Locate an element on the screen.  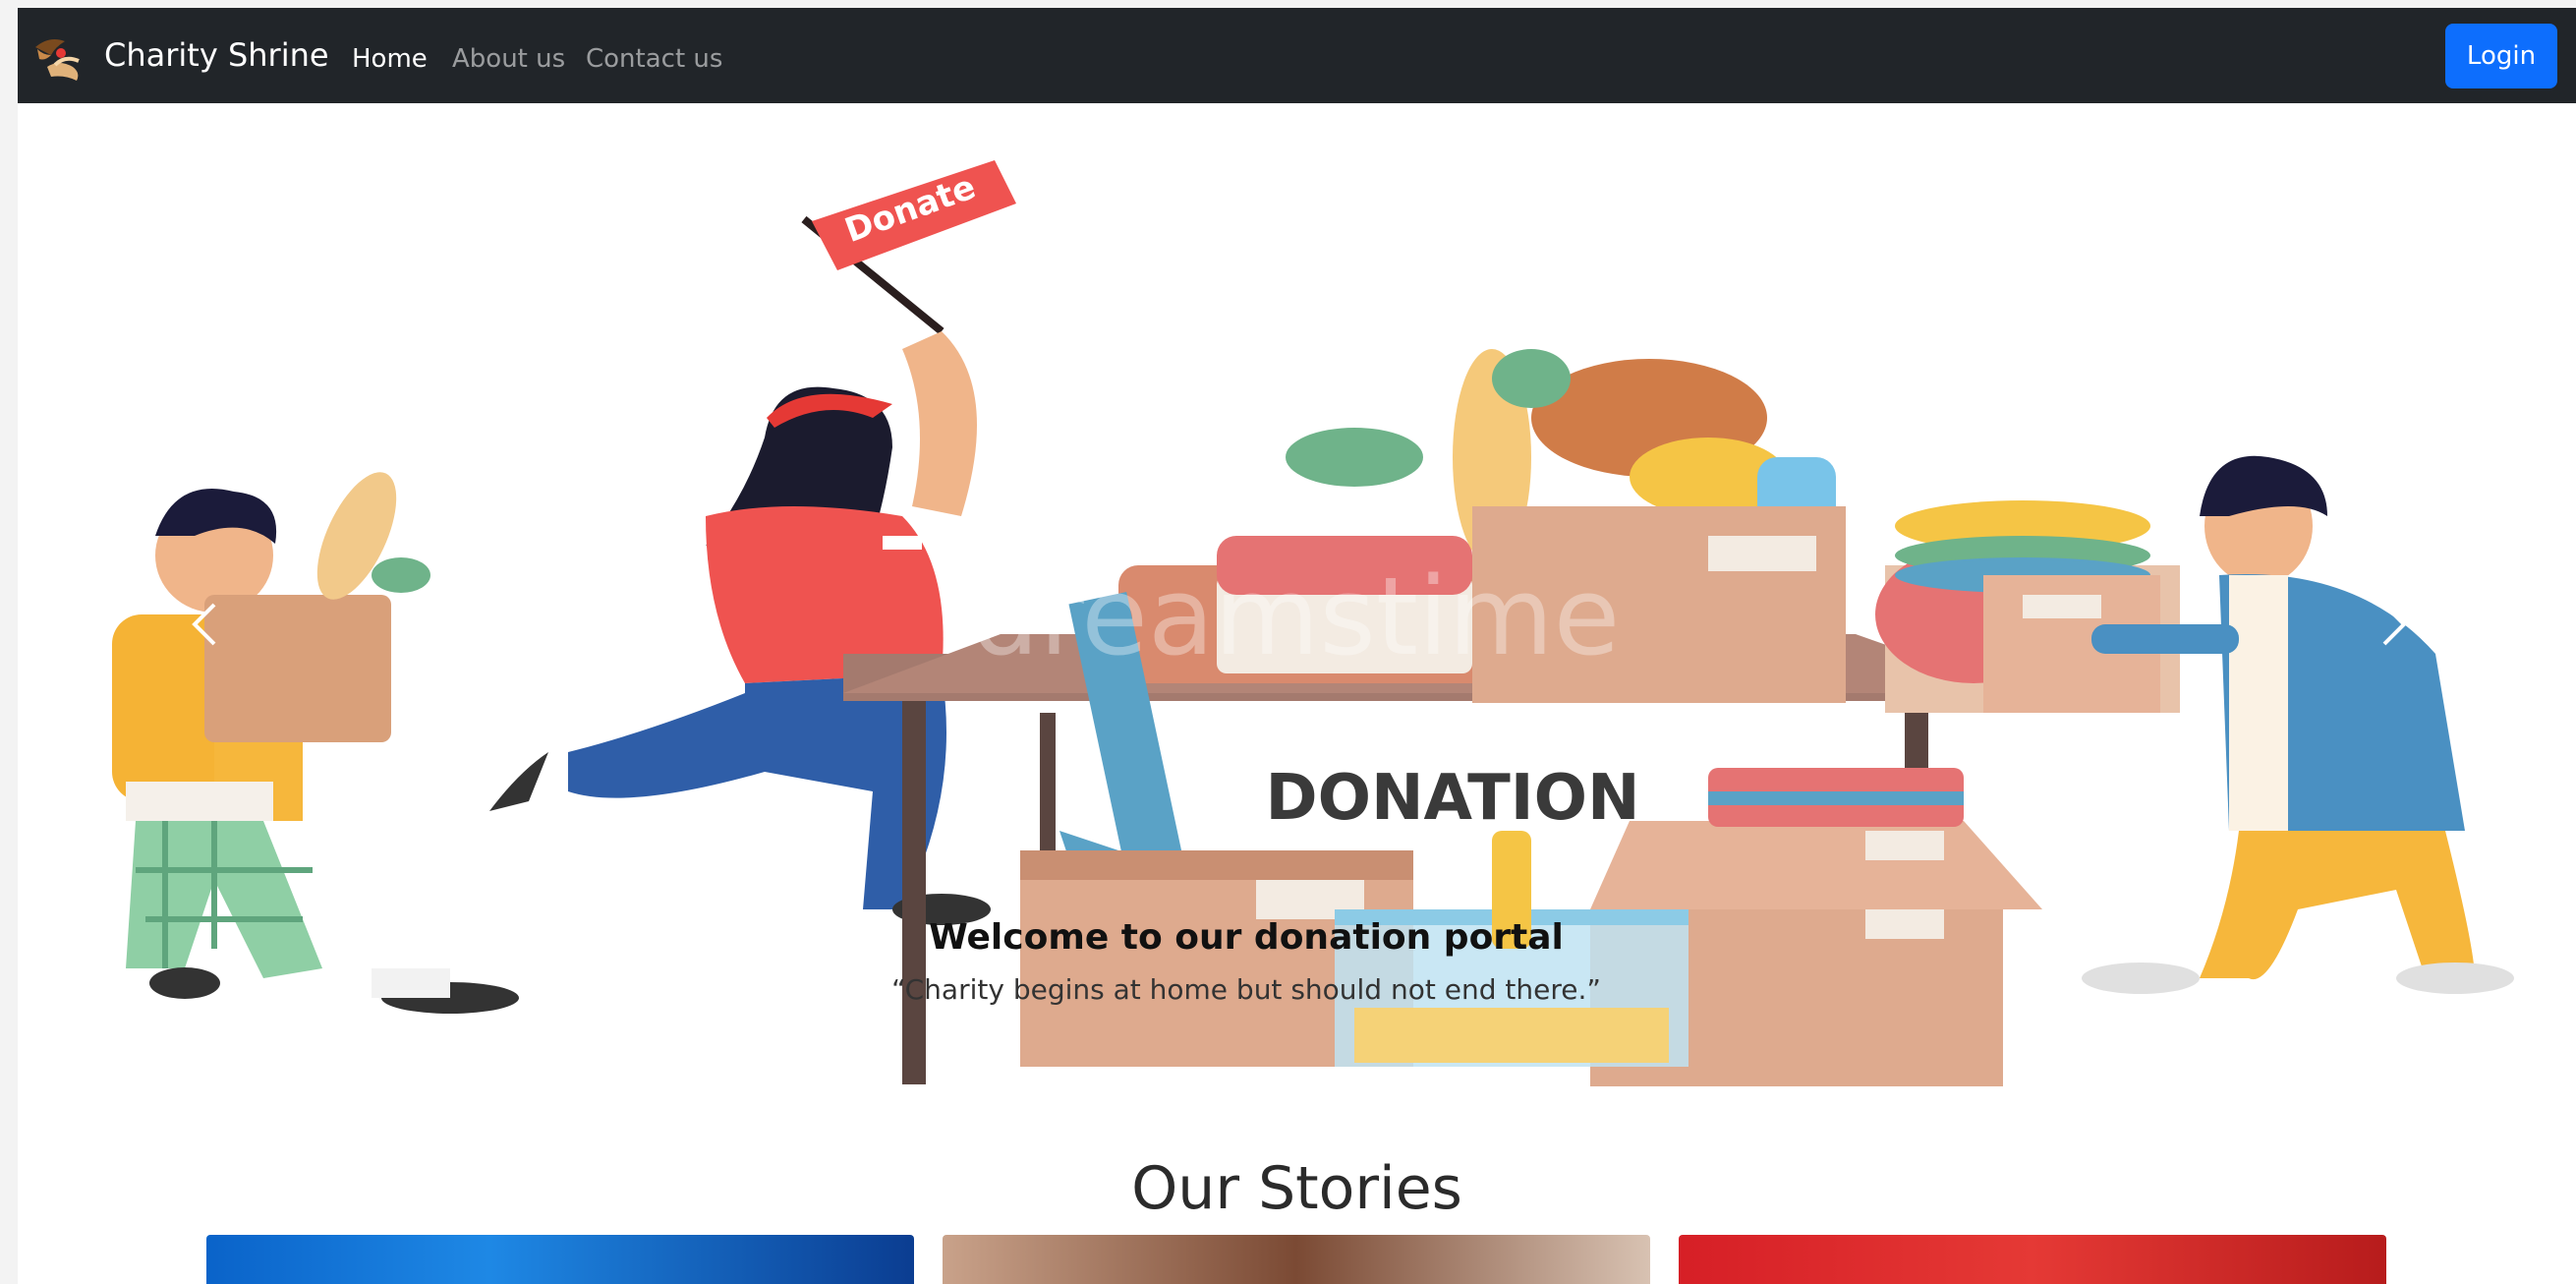
clothes-box is located at coordinates (2027, 606).